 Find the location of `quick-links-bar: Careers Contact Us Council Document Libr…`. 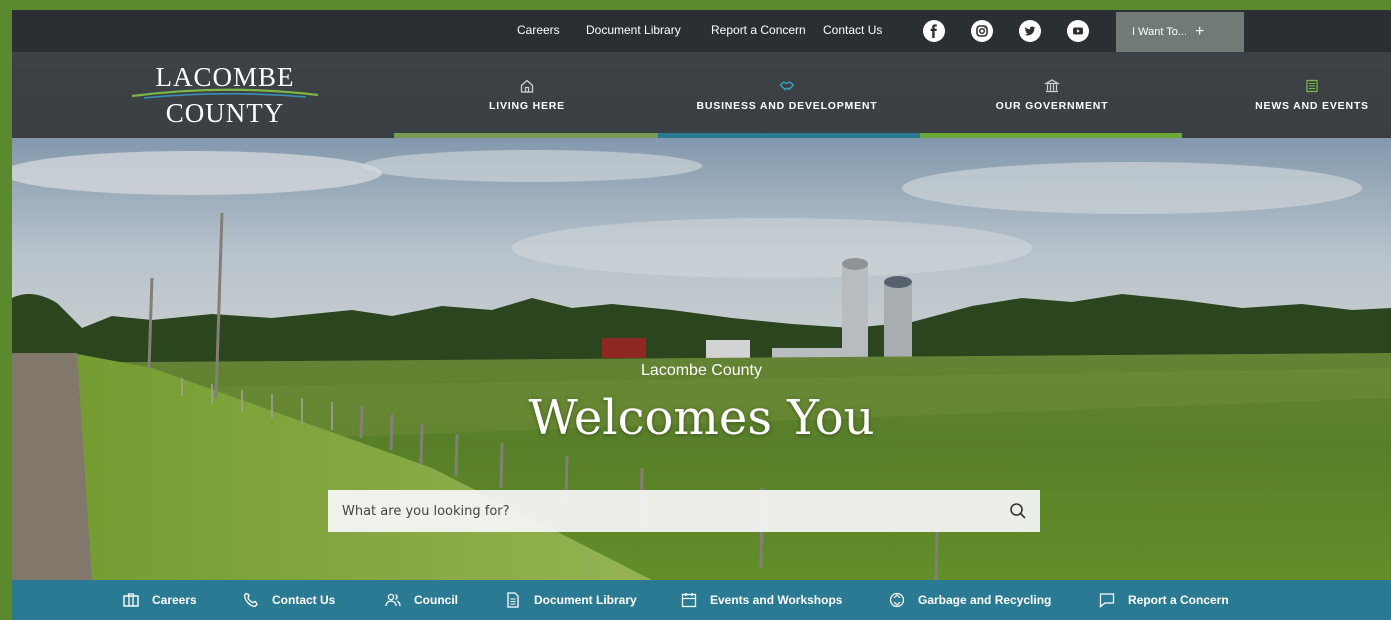

quick-links-bar: Careers Contact Us Council Document Libr… is located at coordinates (701, 600).